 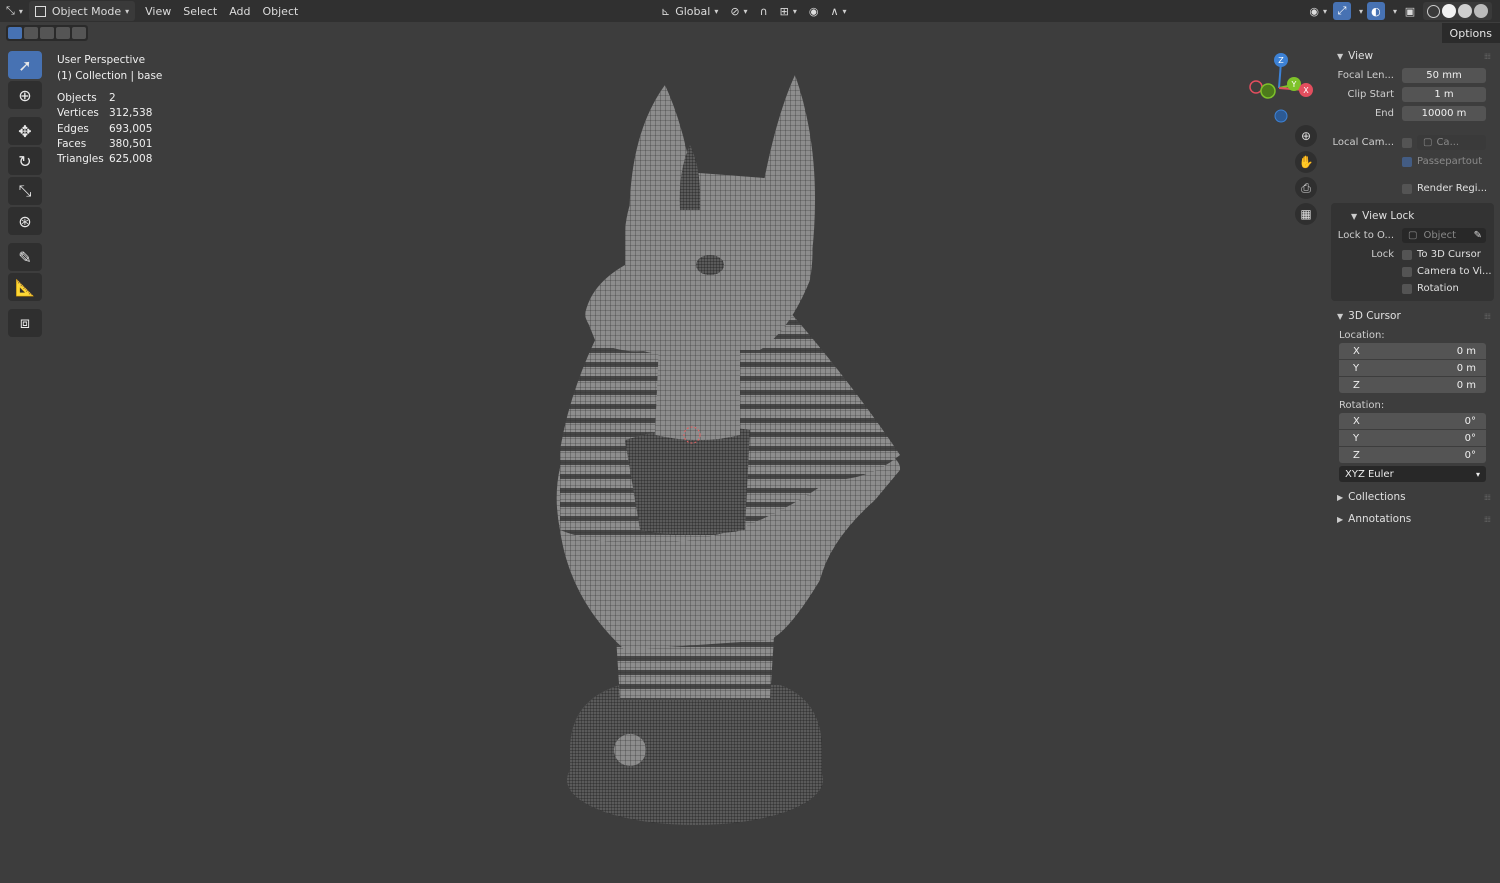 What do you see at coordinates (1407, 271) in the screenshot?
I see `lock-camera-checkbox` at bounding box center [1407, 271].